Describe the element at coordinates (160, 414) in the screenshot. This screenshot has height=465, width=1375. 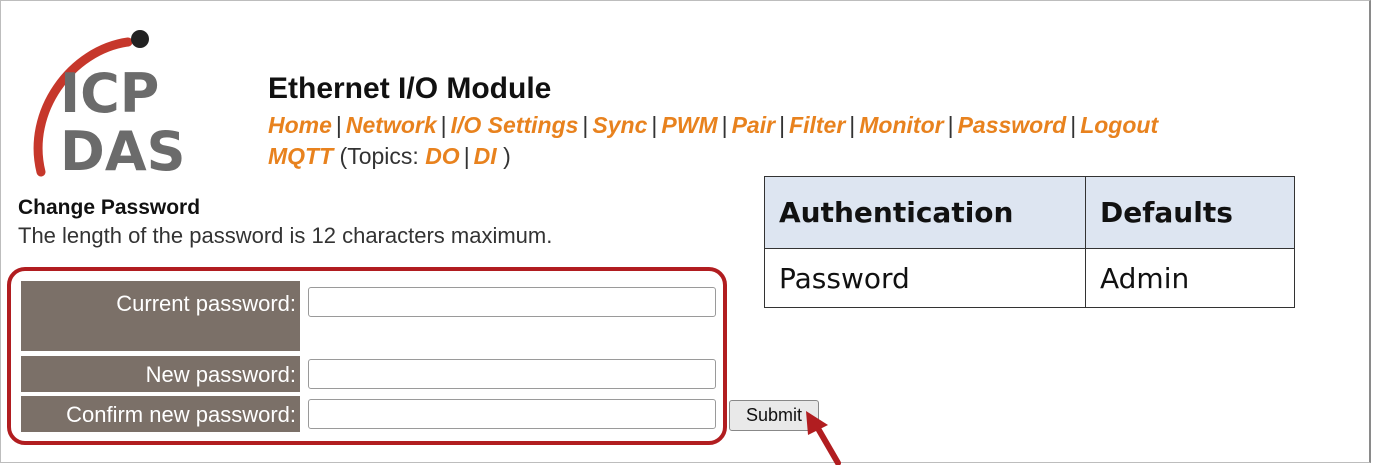
I see `confirm-password-label: Confirm new password:` at that location.